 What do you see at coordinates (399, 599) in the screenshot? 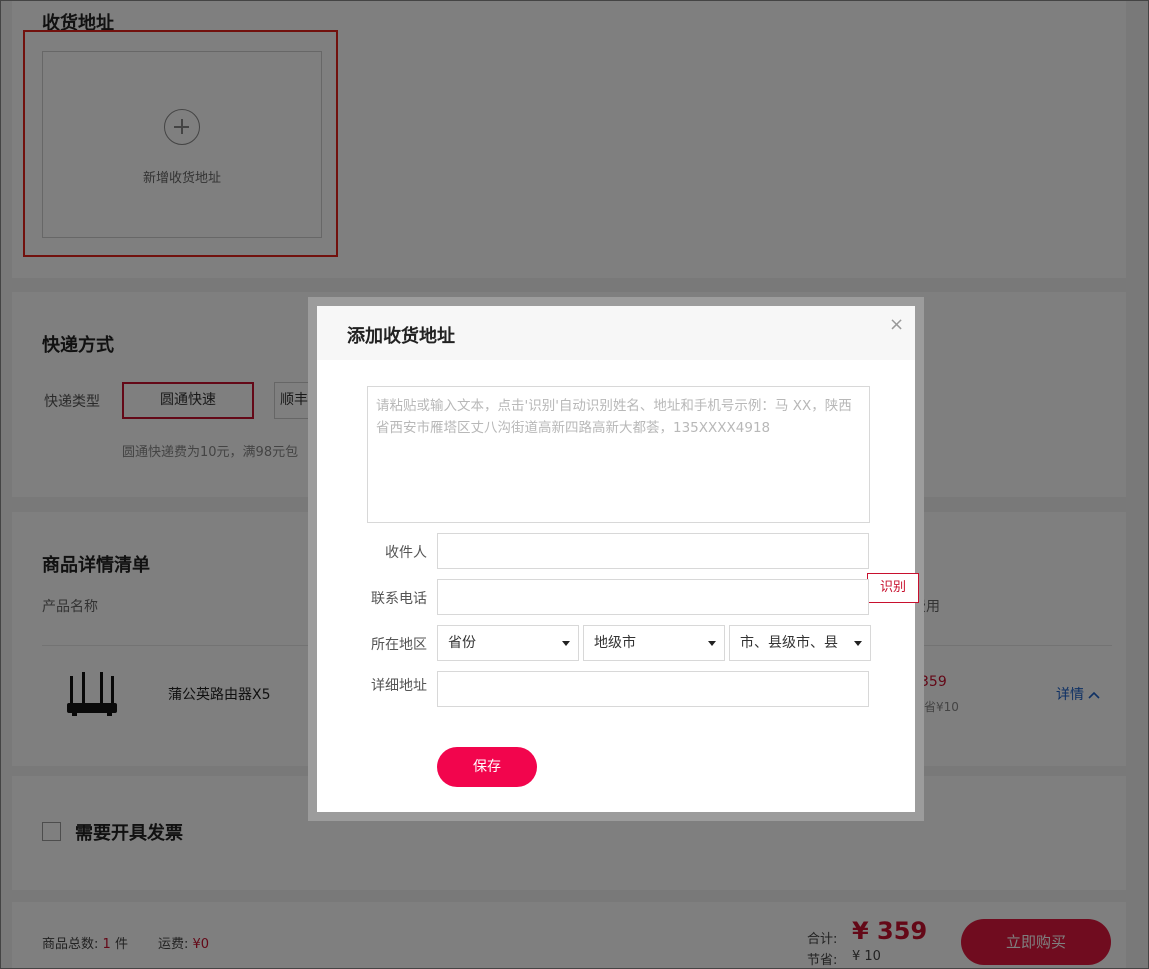
I see `phone-label: 联系电话` at bounding box center [399, 599].